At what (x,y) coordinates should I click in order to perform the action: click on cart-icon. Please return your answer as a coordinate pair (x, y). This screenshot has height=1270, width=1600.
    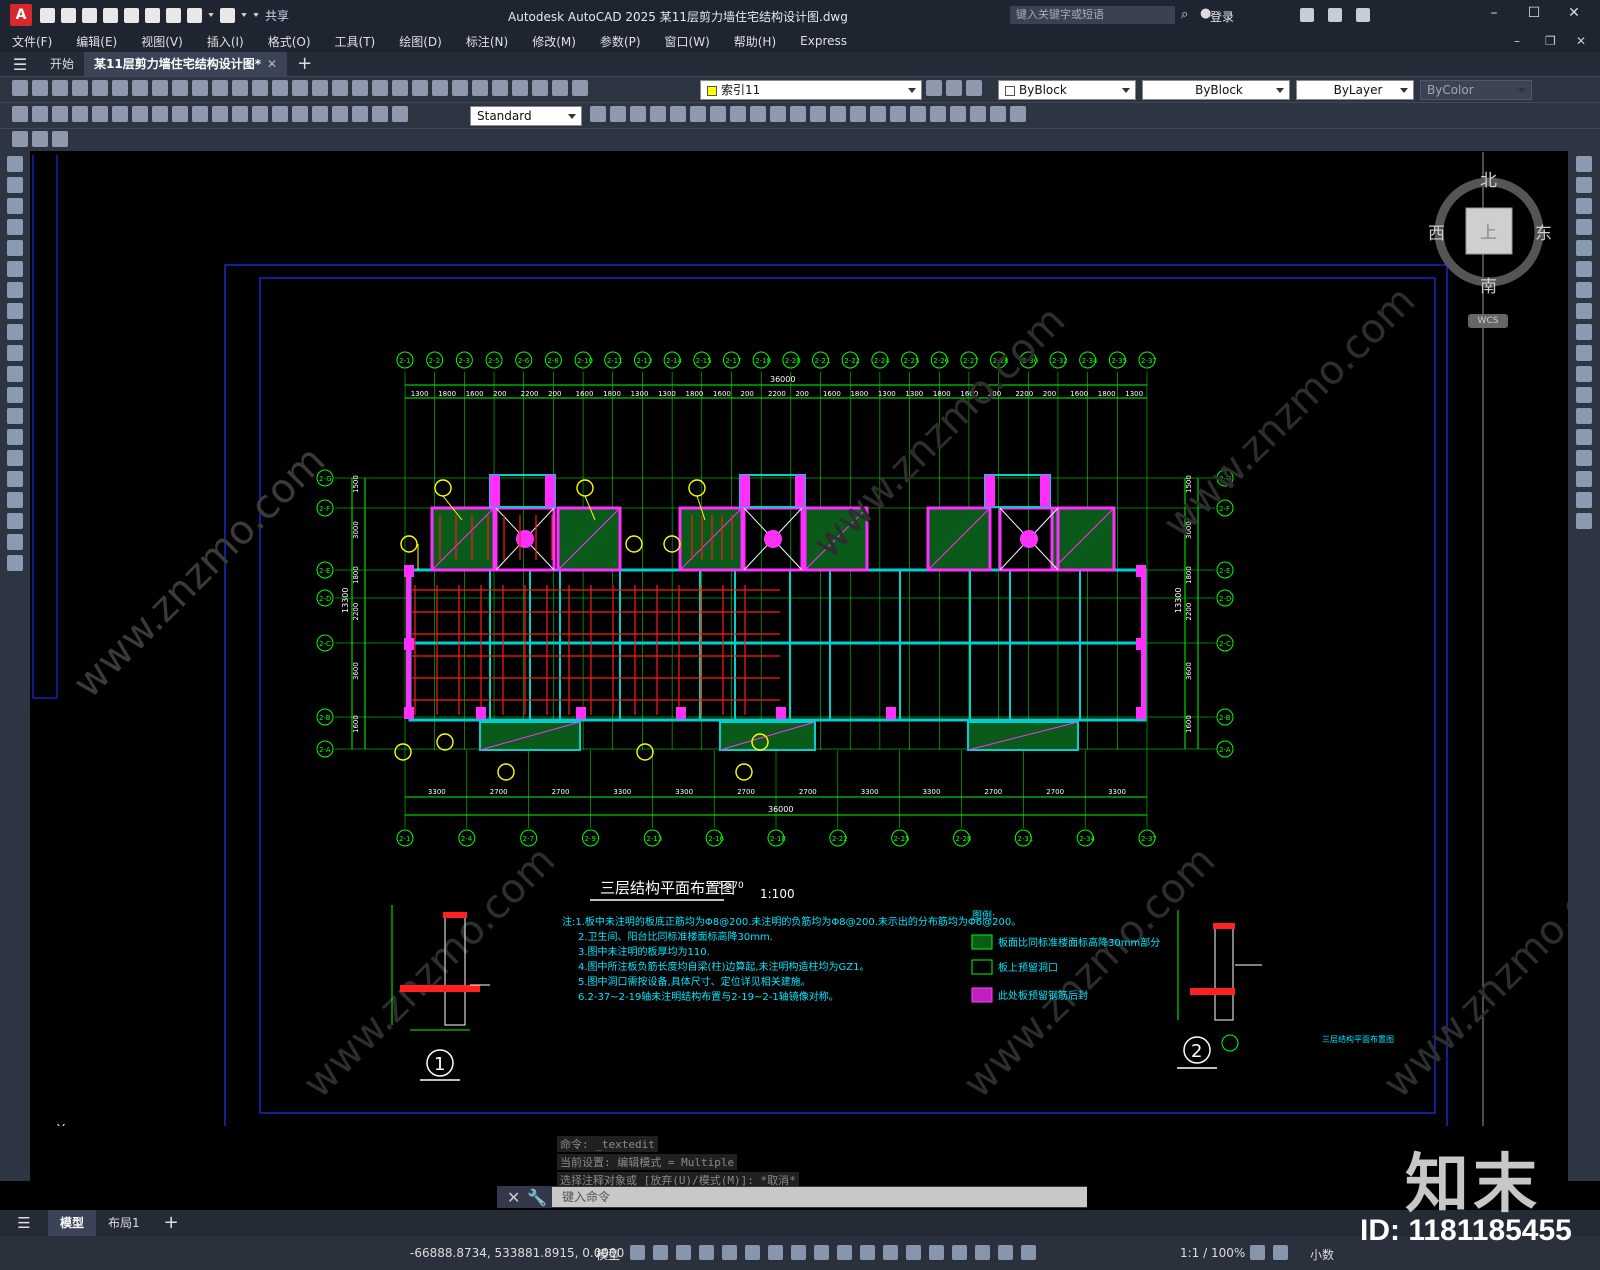
    Looking at the image, I should click on (1307, 15).